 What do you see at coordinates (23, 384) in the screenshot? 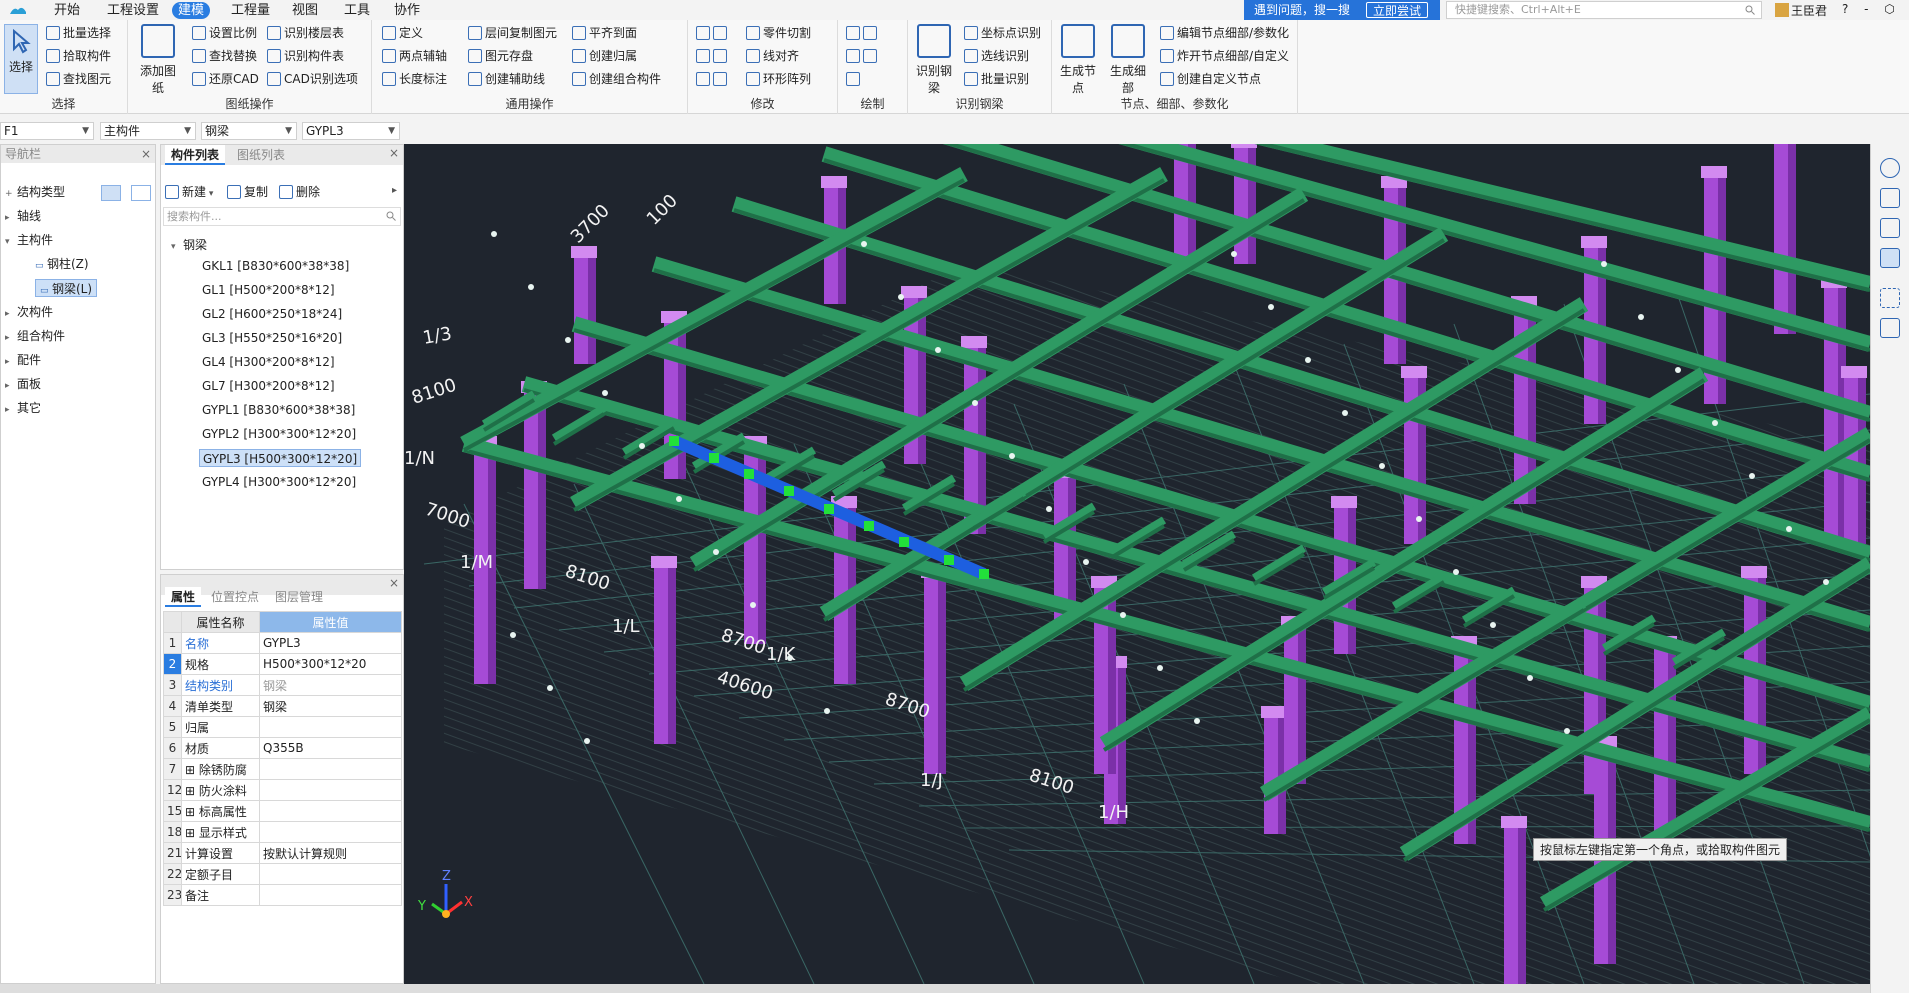
I see `nav-item: ▸ 面板` at bounding box center [23, 384].